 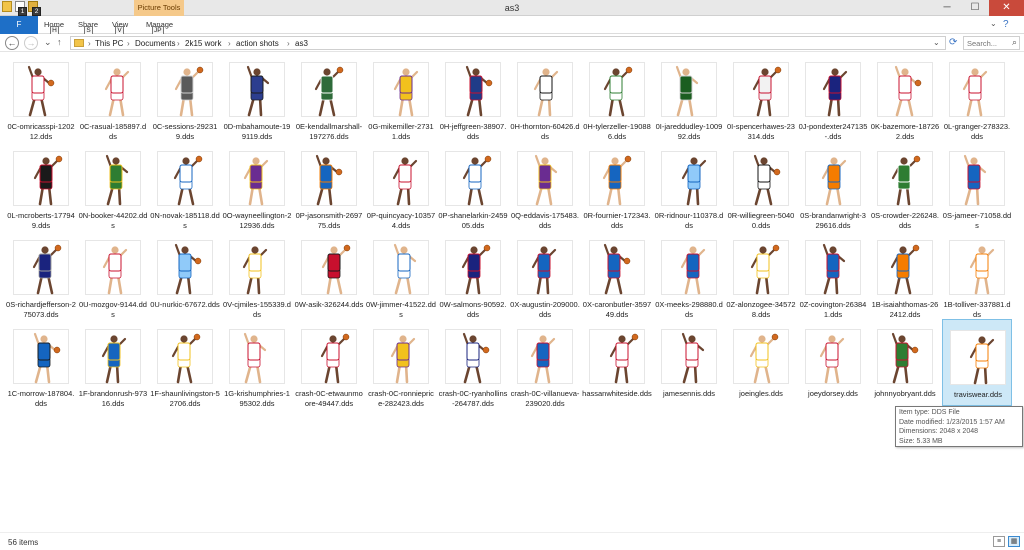 I want to click on file-item: 0W-asik-326244.dds, so click(x=329, y=273).